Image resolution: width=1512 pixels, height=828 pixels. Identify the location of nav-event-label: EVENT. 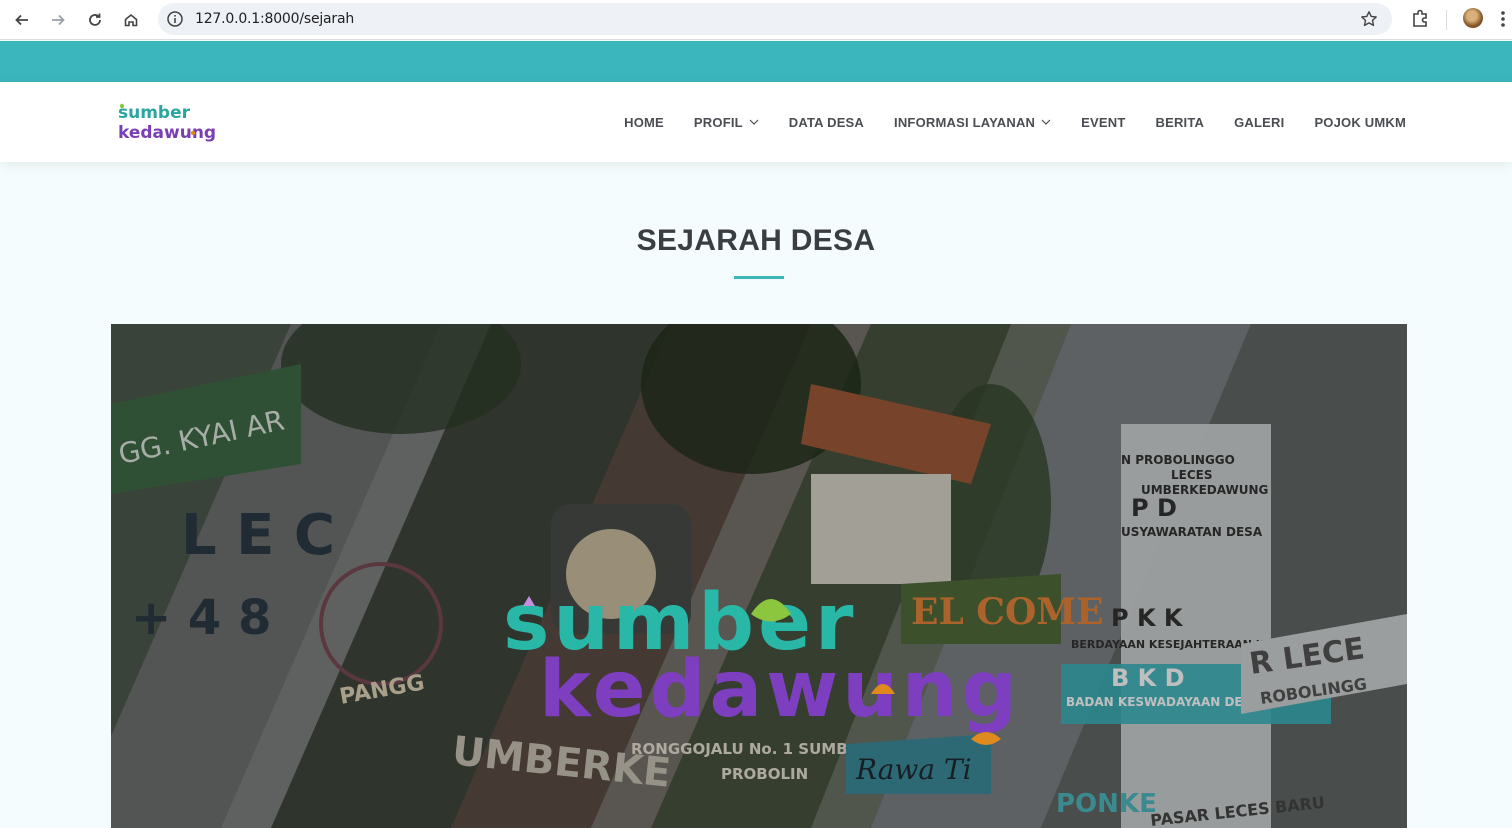
(1103, 122).